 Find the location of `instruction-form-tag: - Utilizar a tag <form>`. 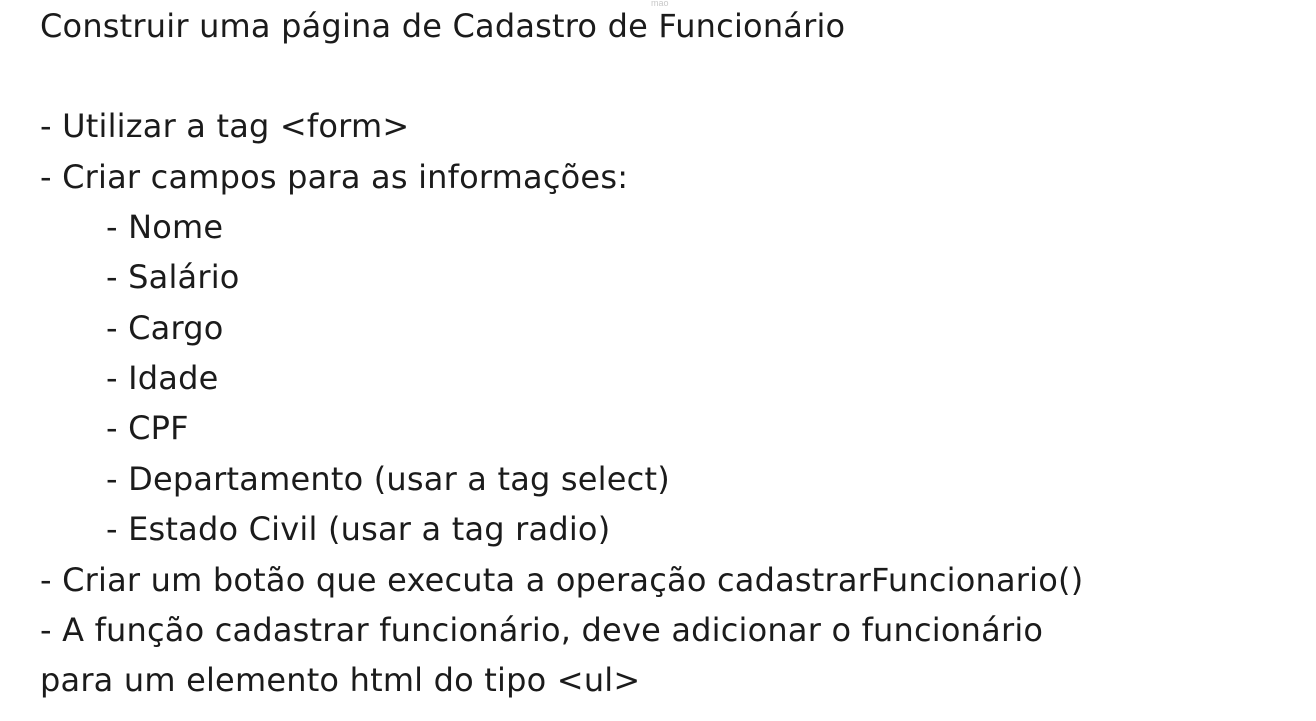

instruction-form-tag: - Utilizar a tag <form> is located at coordinates (225, 126).